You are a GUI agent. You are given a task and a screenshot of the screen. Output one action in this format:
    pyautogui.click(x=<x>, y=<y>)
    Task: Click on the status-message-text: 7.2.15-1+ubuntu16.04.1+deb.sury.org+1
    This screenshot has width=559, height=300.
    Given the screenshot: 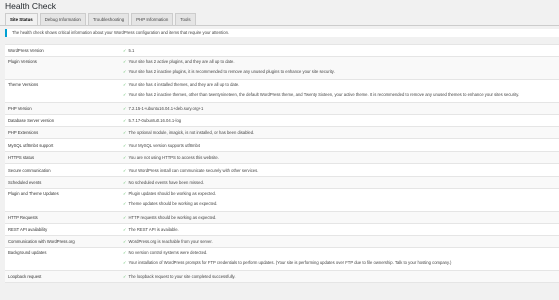 What is the action you would take?
    pyautogui.click(x=166, y=108)
    